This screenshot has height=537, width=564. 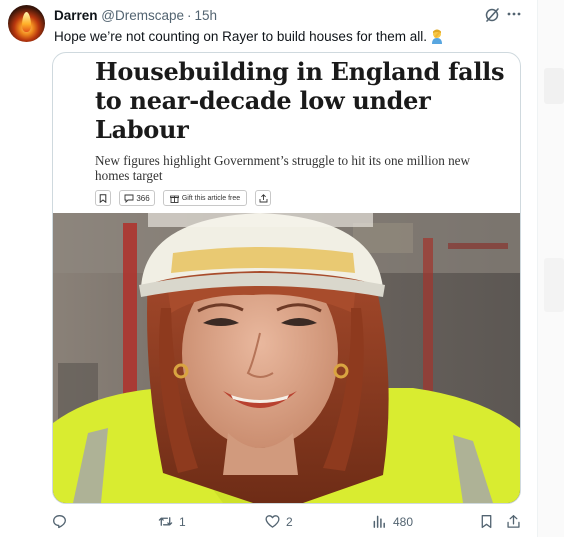 I want to click on like-button: 2, so click(x=279, y=521).